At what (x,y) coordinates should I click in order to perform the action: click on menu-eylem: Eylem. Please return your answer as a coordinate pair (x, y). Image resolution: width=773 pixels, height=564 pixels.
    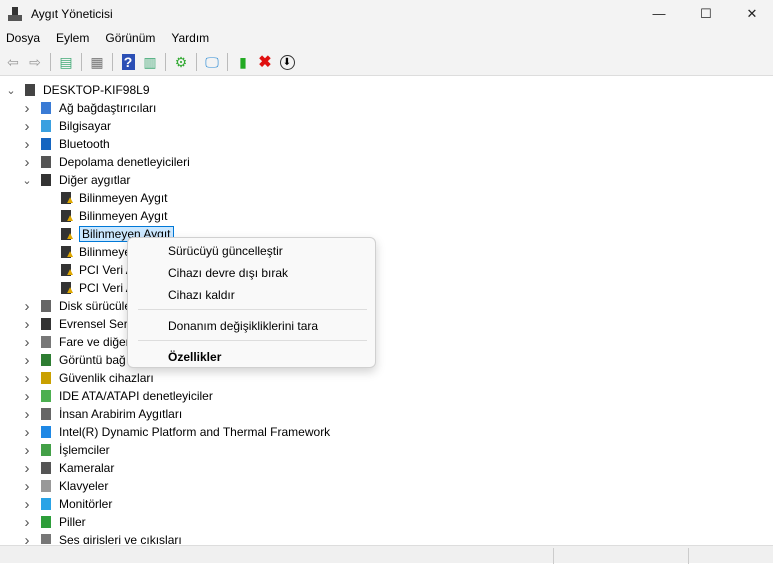
    Looking at the image, I should click on (72, 38).